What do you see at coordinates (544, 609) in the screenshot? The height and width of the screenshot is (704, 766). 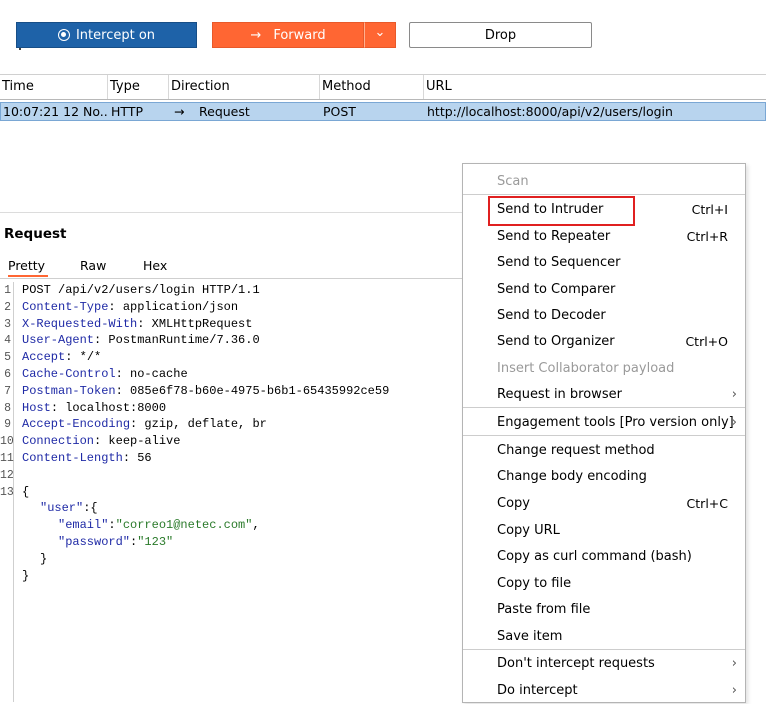 I see `menu-item-label: Paste from file` at bounding box center [544, 609].